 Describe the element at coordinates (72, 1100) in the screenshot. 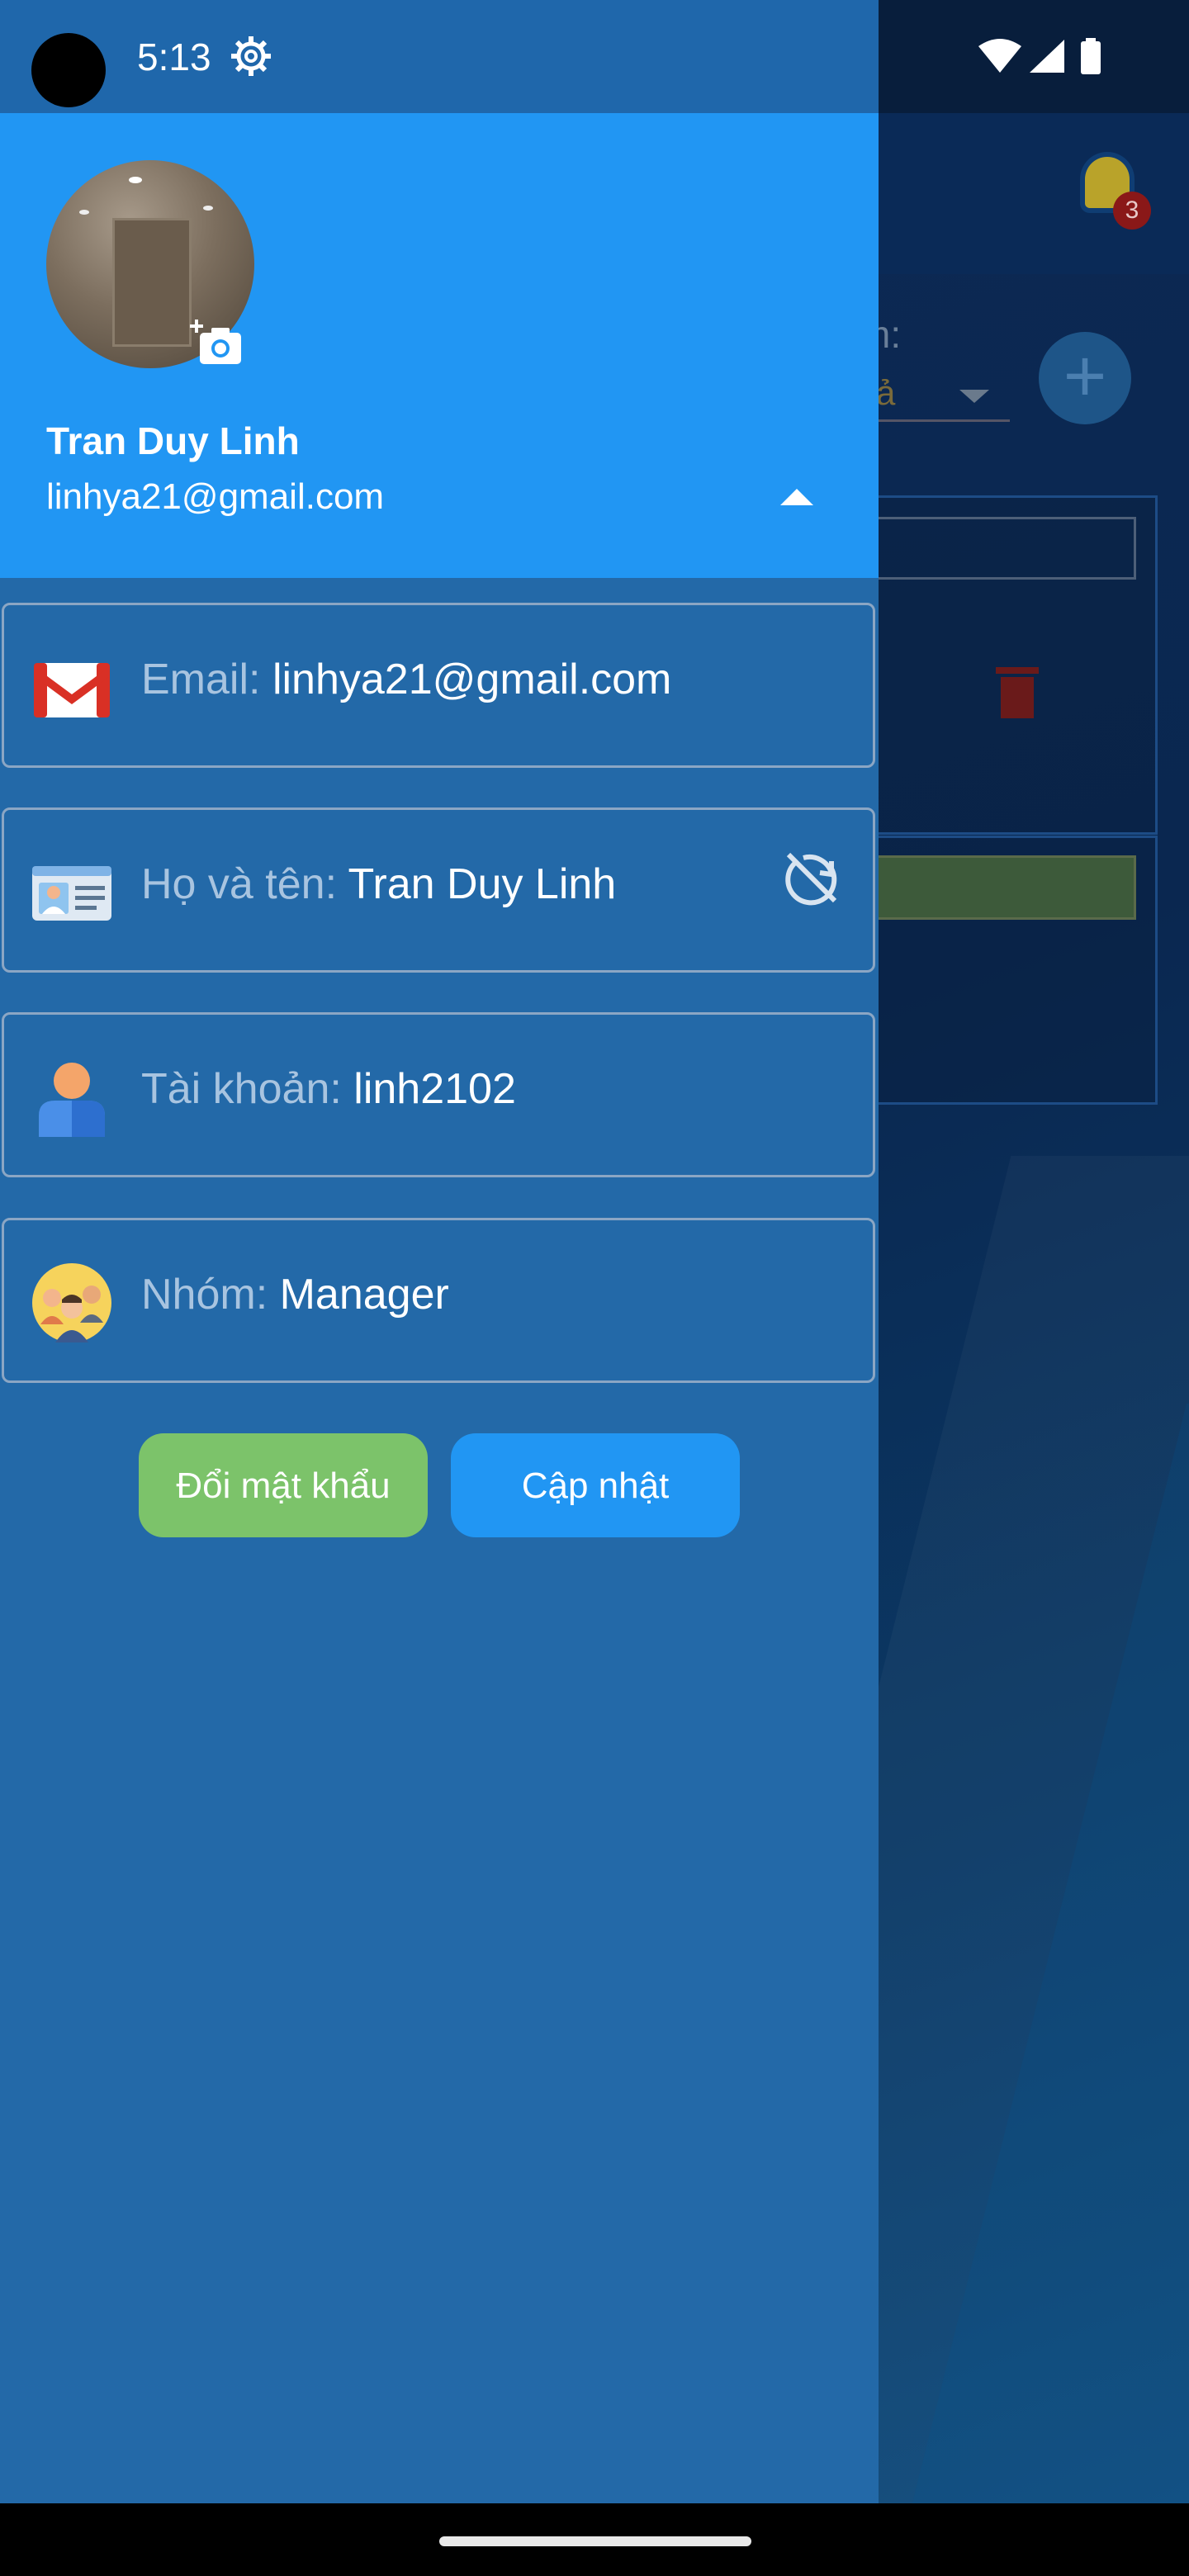

I see `user-icon` at that location.